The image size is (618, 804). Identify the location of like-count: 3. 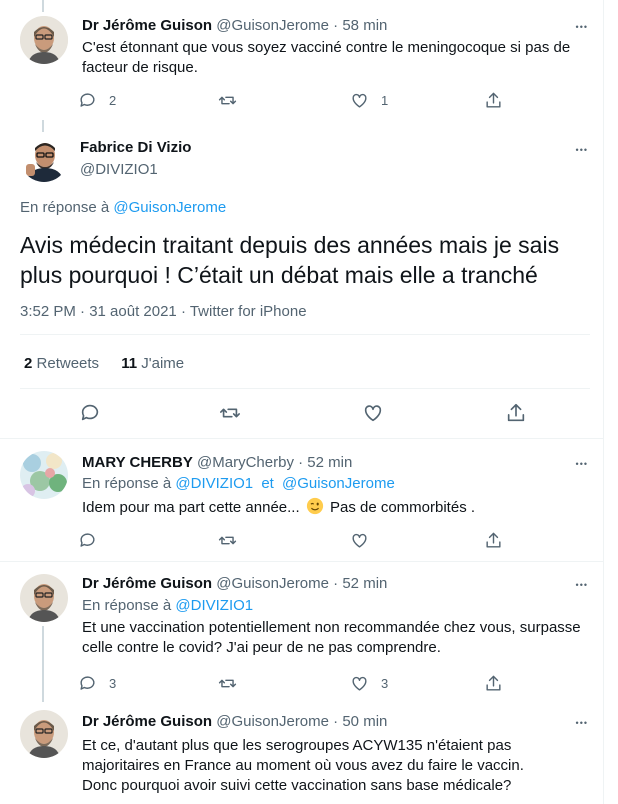
(385, 683).